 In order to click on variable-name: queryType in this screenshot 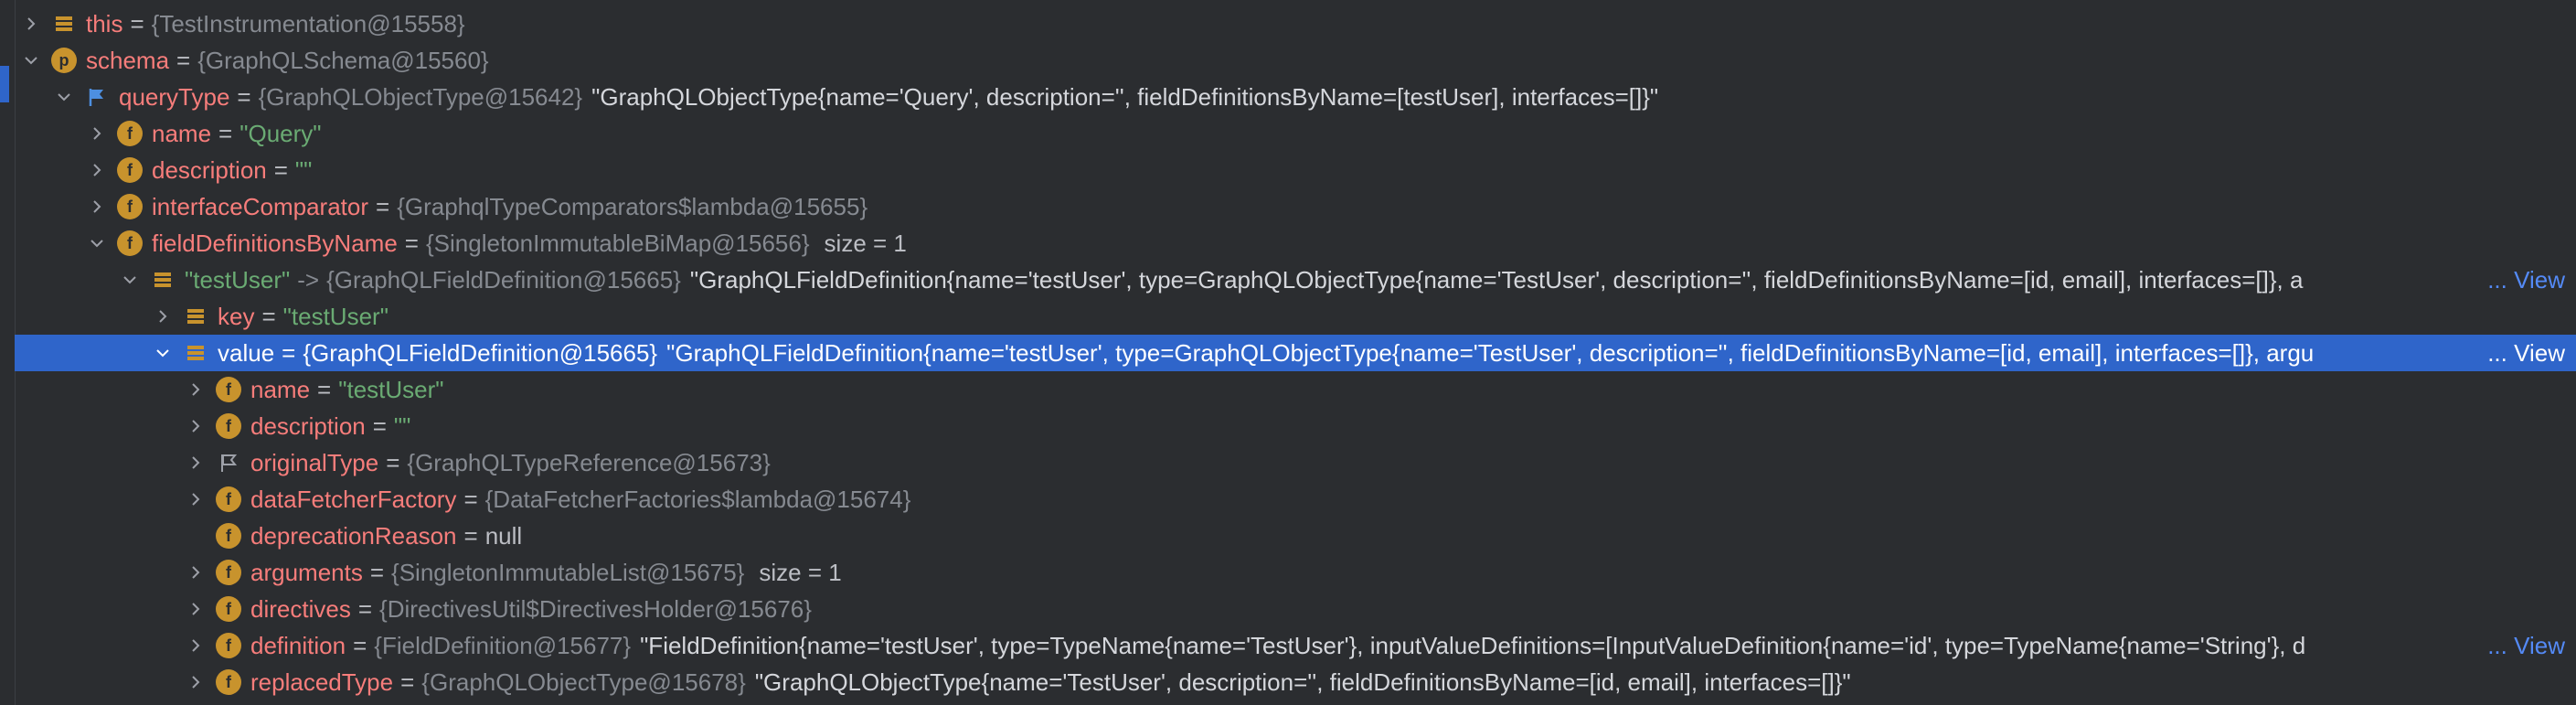, I will do `click(174, 96)`.